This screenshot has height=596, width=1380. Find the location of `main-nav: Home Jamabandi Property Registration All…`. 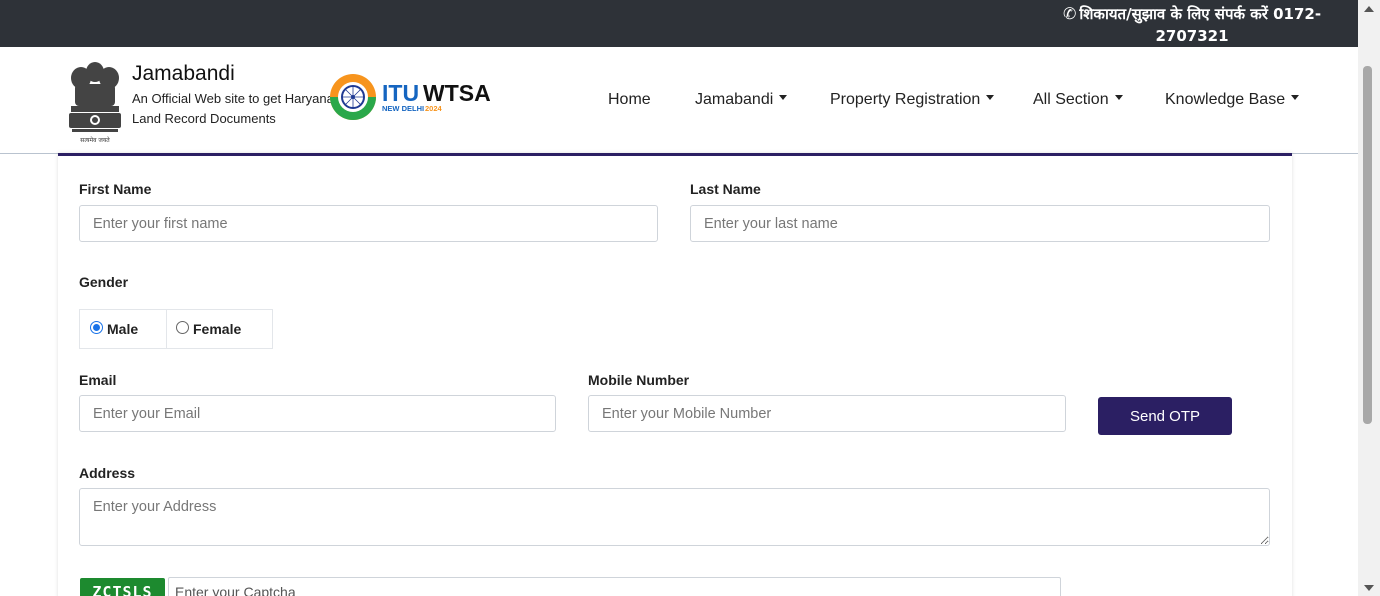

main-nav: Home Jamabandi Property Registration All… is located at coordinates (679, 102).